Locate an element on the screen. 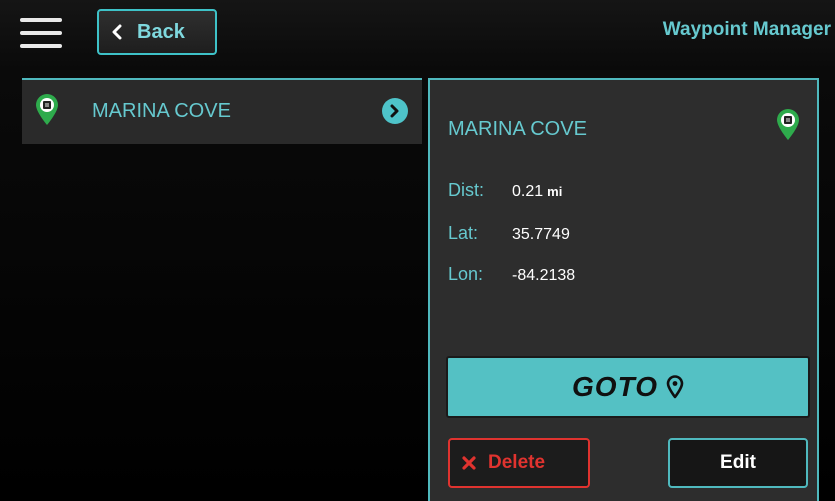 Image resolution: width=835 pixels, height=501 pixels. list-item: MARINA COVE is located at coordinates (222, 111).